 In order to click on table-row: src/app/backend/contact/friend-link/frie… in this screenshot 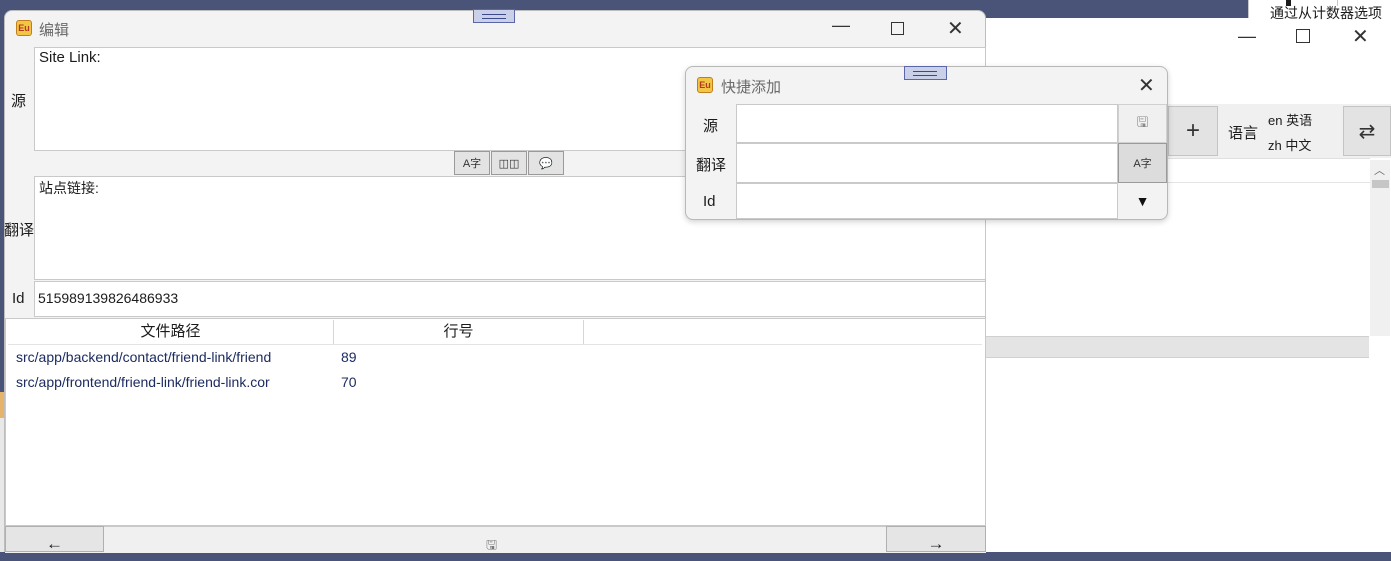, I will do `click(172, 357)`.